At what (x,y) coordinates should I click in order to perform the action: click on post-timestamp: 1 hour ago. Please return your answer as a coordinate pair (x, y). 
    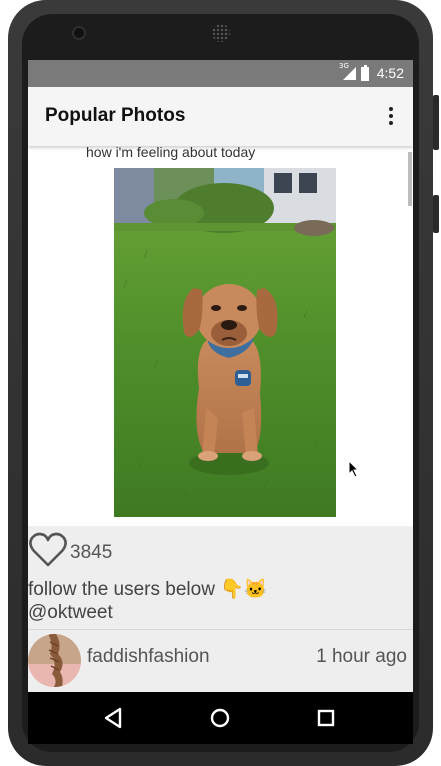
    Looking at the image, I should click on (361, 656).